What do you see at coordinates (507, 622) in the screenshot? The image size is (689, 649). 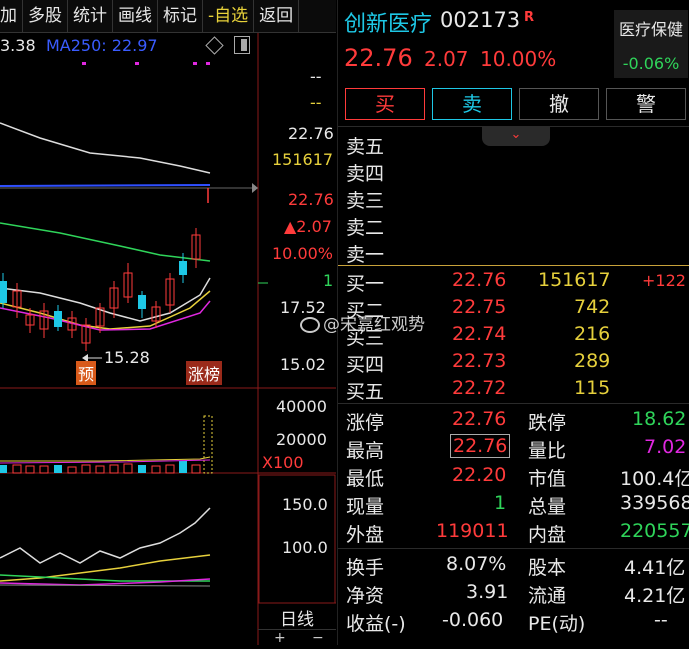 I see `stats-row-eps: 收益(-) -0.060 PE(动) --` at bounding box center [507, 622].